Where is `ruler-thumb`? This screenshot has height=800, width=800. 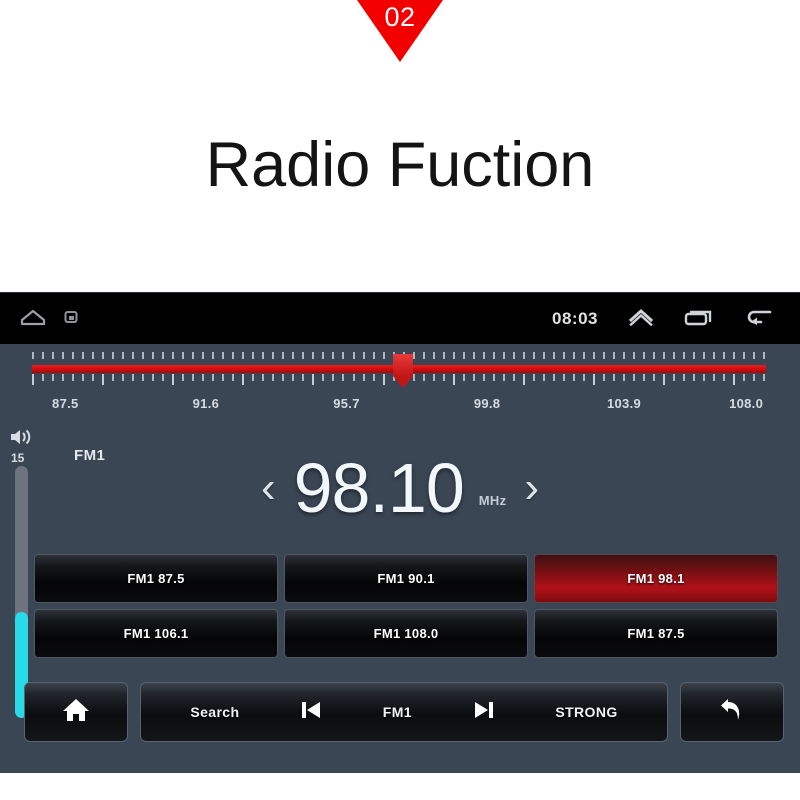
ruler-thumb is located at coordinates (402, 371).